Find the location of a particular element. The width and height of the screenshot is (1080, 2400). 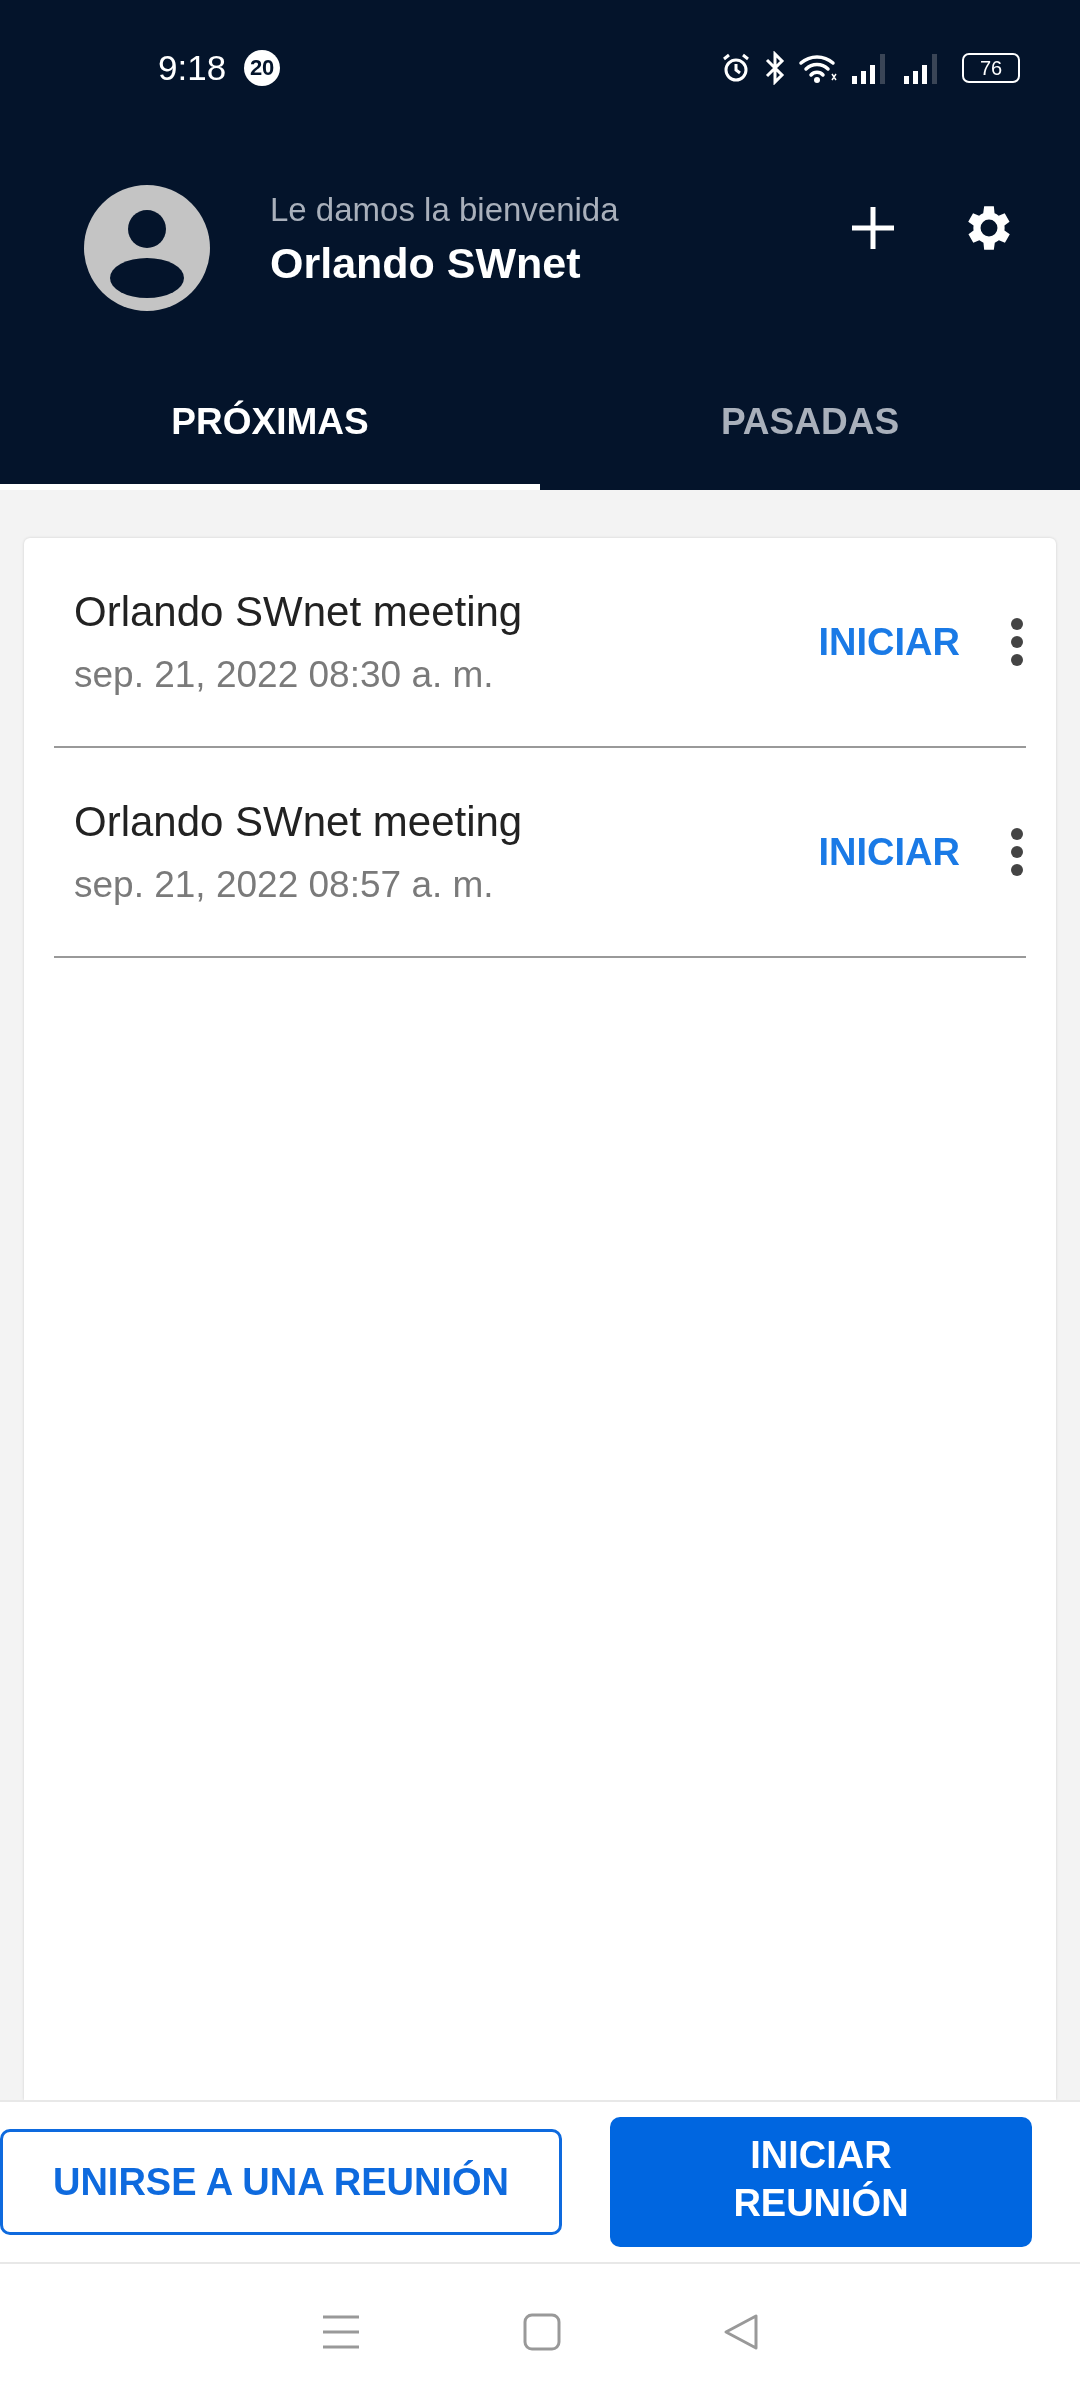

back-icon is located at coordinates (741, 2332).